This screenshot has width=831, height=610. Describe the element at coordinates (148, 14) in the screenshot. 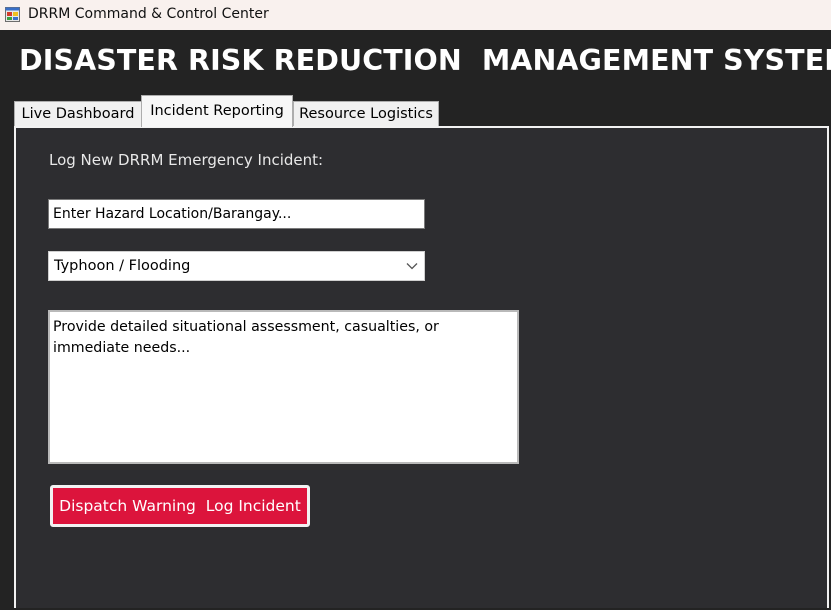

I see `window-title: DRRM Command & Control Center` at that location.